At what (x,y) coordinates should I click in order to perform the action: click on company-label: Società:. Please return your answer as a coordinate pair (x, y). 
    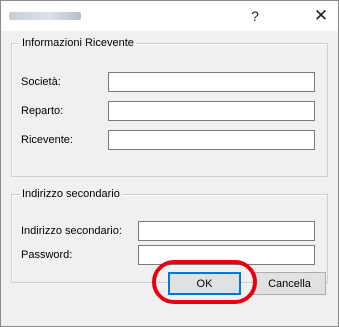
    Looking at the image, I should click on (41, 82).